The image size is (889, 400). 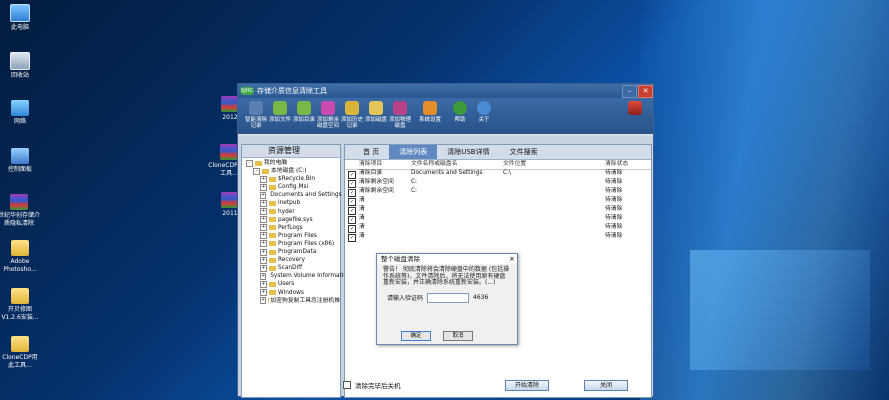 What do you see at coordinates (371, 152) in the screenshot?
I see `tab-home: 首 页` at bounding box center [371, 152].